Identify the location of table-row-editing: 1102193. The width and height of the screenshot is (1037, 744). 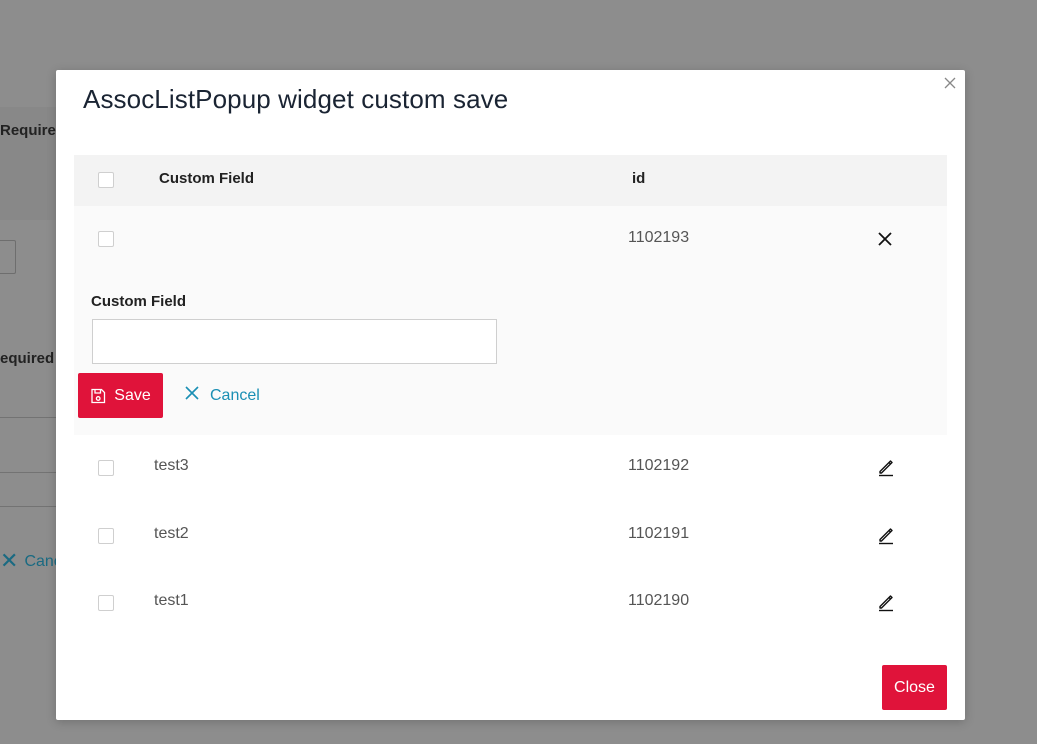
(510, 240).